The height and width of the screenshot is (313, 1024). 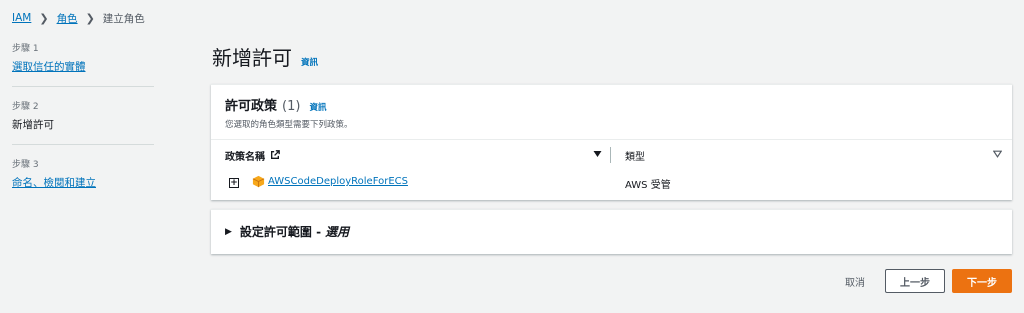 What do you see at coordinates (234, 183) in the screenshot?
I see `plus-square-icon: +` at bounding box center [234, 183].